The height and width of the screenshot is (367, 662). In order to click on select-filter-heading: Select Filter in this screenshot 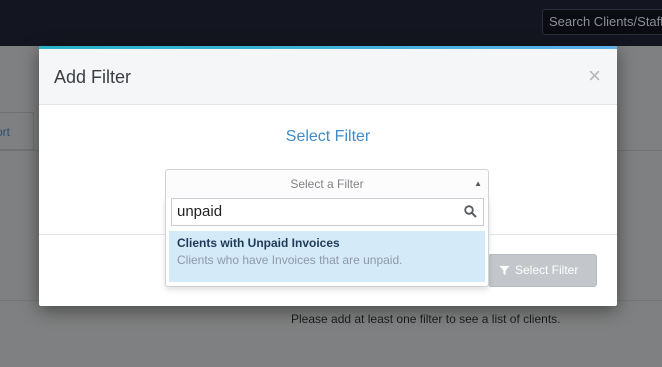, I will do `click(328, 136)`.